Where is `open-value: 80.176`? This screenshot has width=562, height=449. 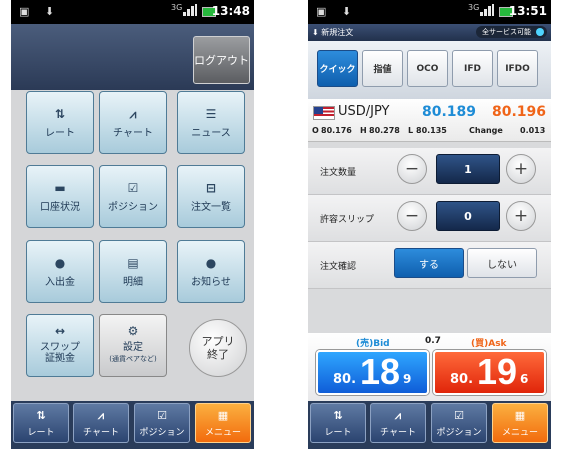
open-value: 80.176 is located at coordinates (336, 130).